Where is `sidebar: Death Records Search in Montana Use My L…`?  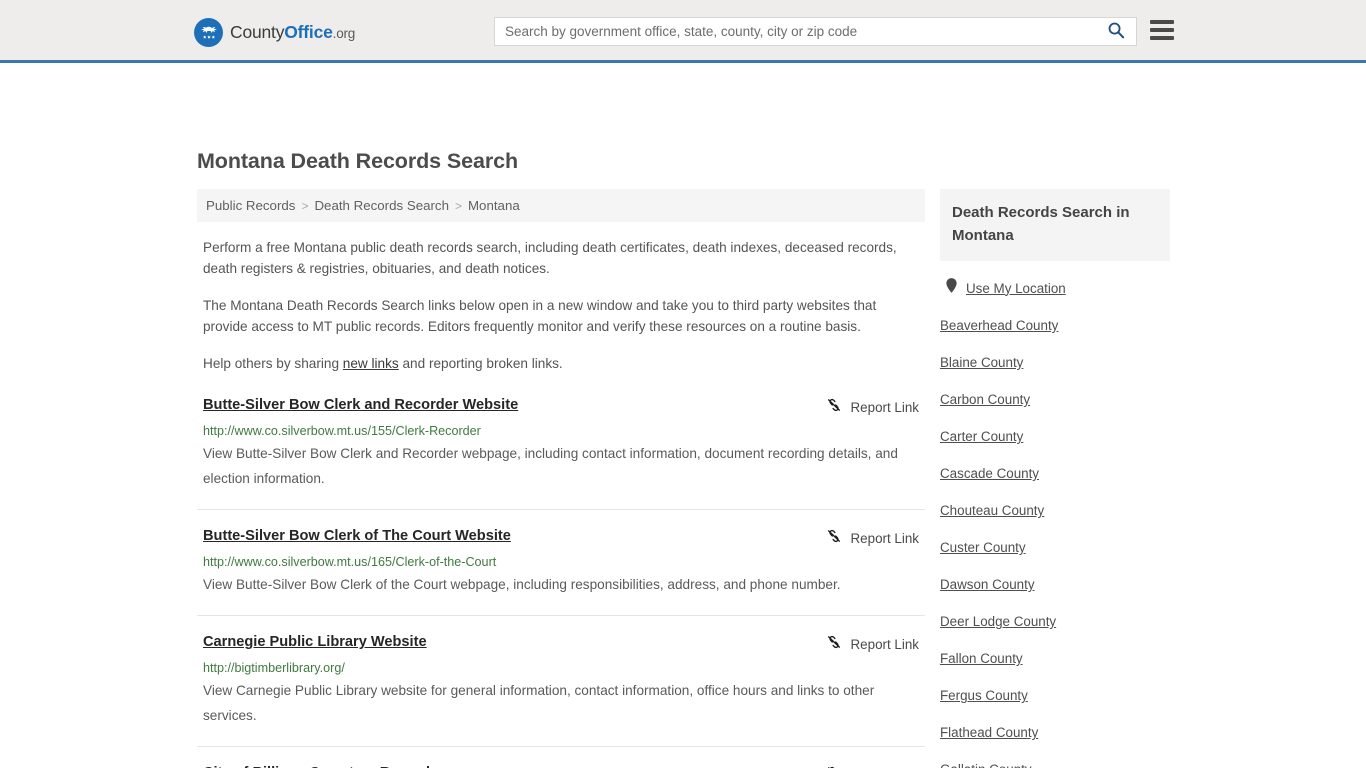
sidebar: Death Records Search in Montana Use My L… is located at coordinates (1055, 478).